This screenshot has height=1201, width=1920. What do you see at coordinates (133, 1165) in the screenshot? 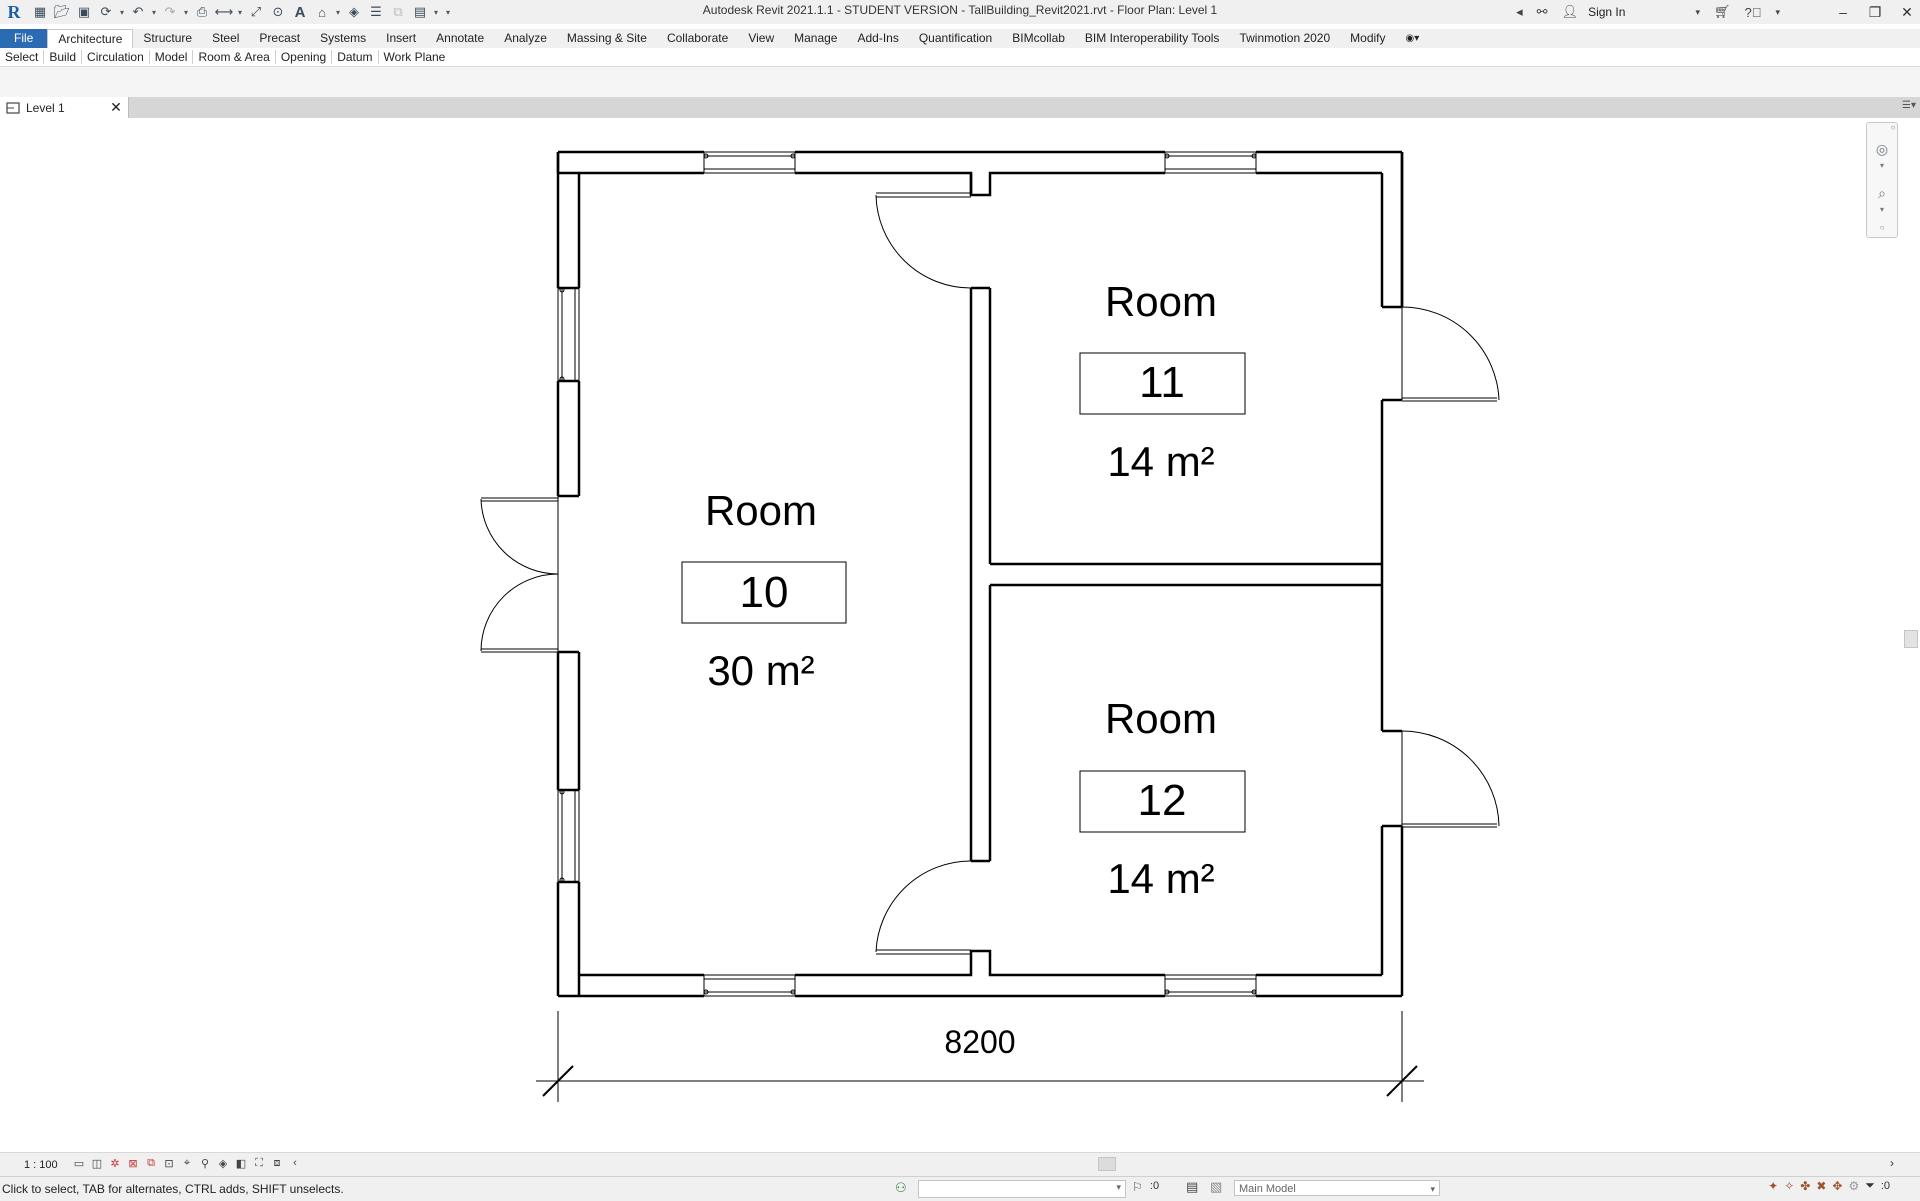
I see `shadows-icon: ⊠` at bounding box center [133, 1165].